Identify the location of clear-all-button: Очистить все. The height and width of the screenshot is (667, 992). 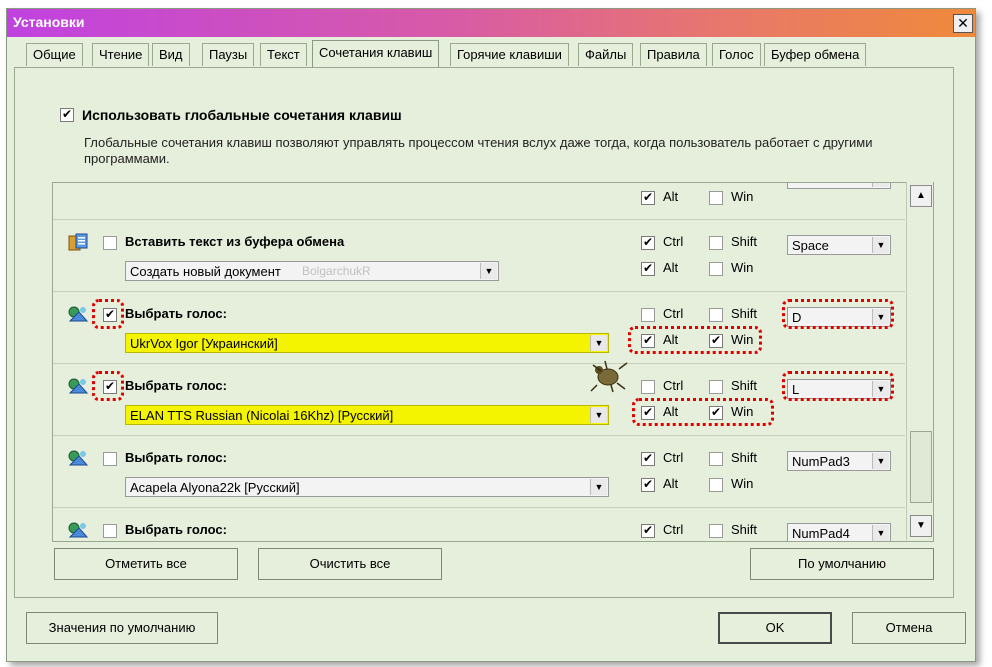
(350, 564).